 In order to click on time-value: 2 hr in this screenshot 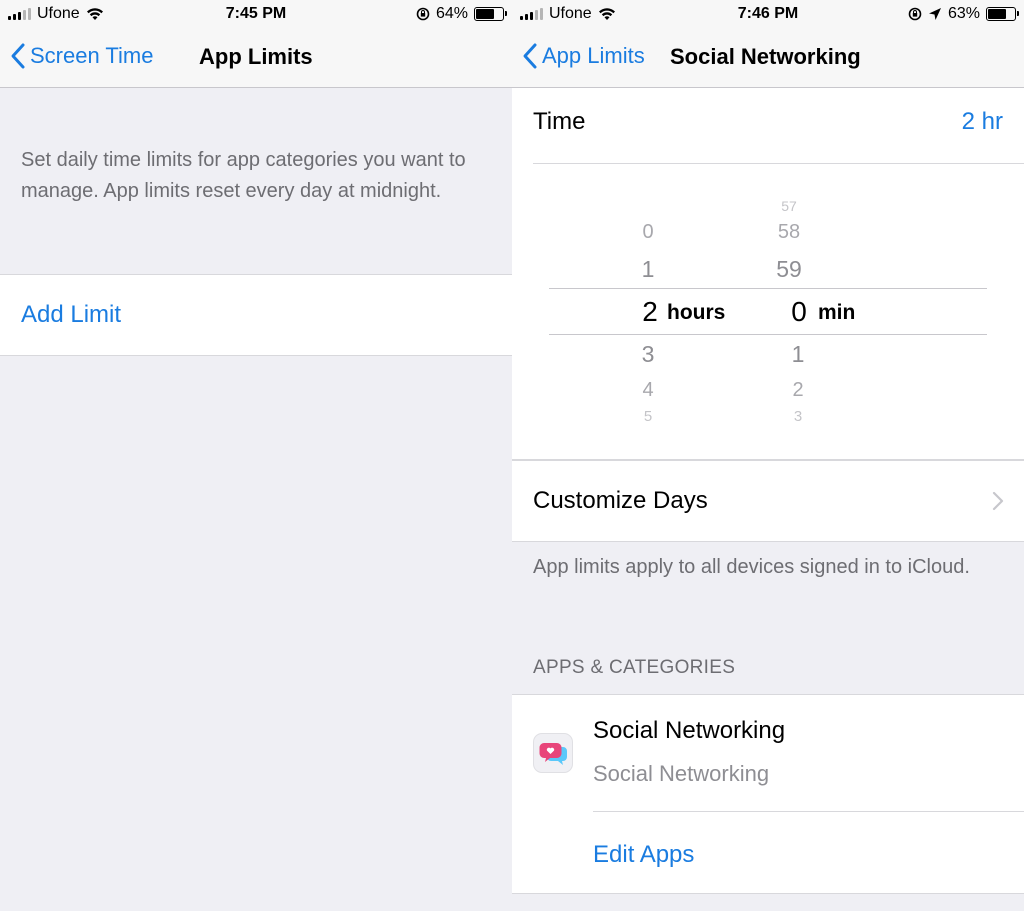, I will do `click(982, 121)`.